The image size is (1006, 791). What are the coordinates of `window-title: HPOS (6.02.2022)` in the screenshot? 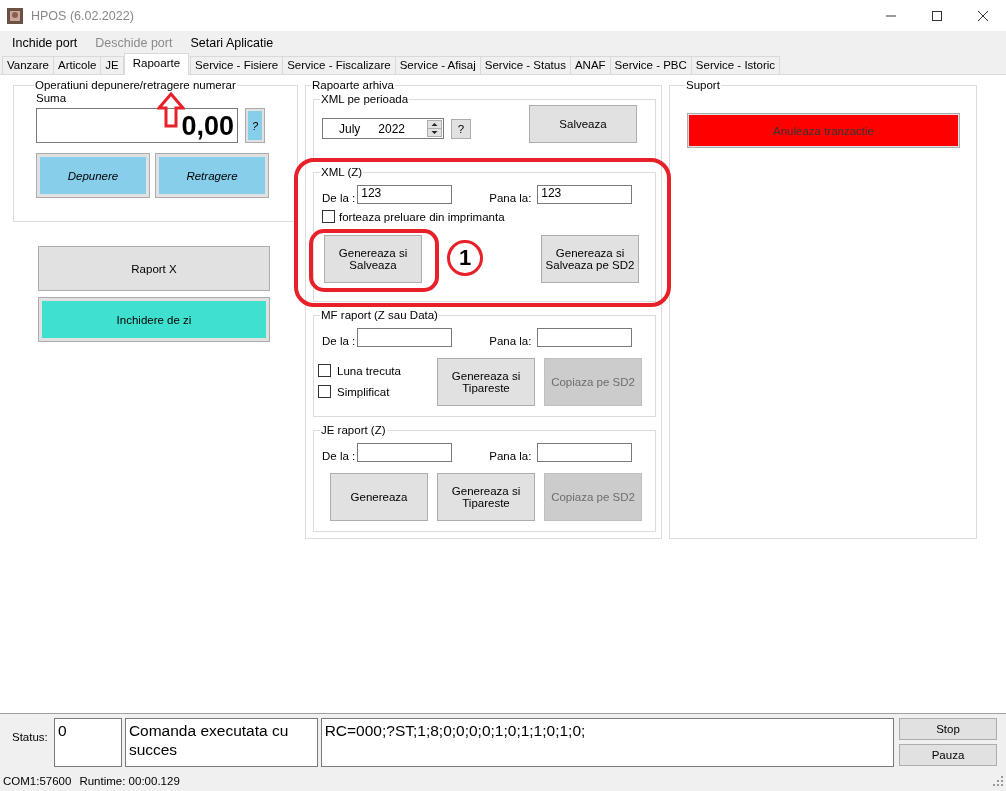 It's located at (82, 15).